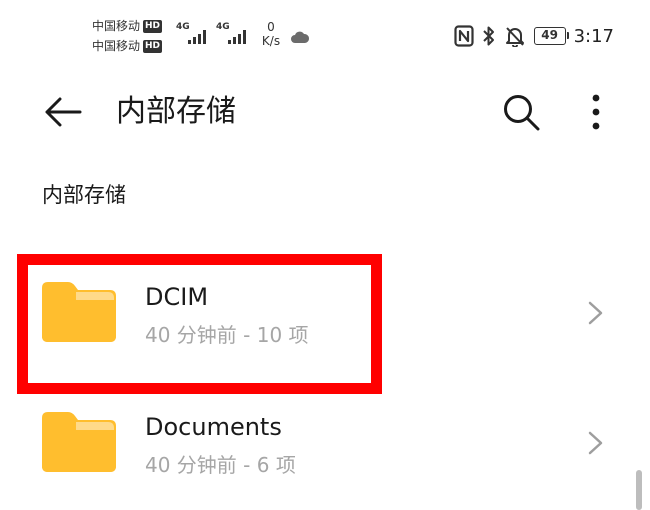 Image resolution: width=650 pixels, height=510 pixels. I want to click on back-arrow-icon, so click(63, 112).